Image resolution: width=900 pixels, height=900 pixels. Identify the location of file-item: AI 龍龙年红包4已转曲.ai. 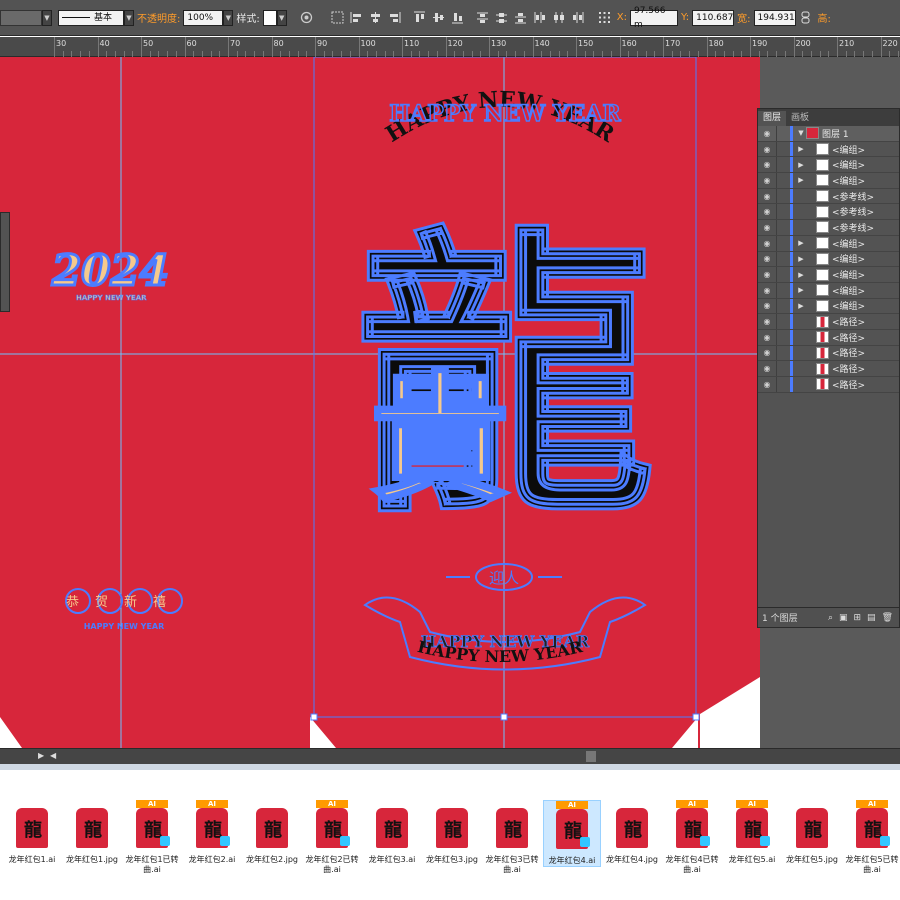
(692, 837).